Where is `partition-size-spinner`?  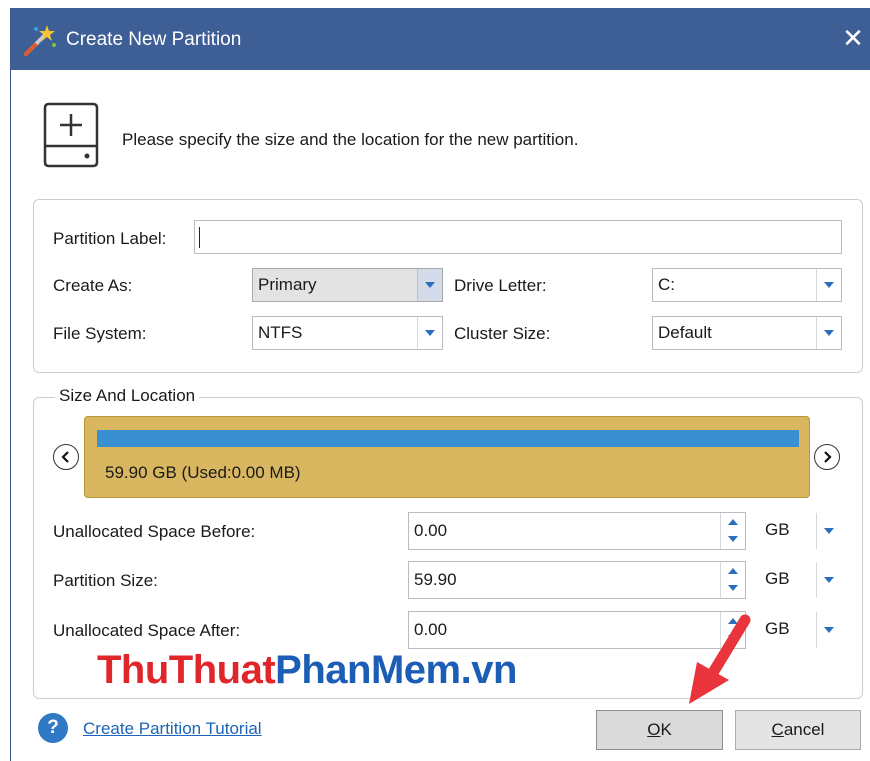 partition-size-spinner is located at coordinates (732, 580).